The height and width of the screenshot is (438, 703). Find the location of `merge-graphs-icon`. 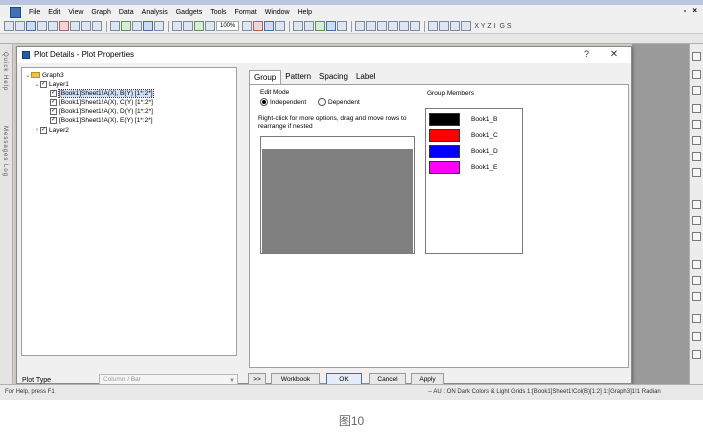

merge-graphs-icon is located at coordinates (342, 26).